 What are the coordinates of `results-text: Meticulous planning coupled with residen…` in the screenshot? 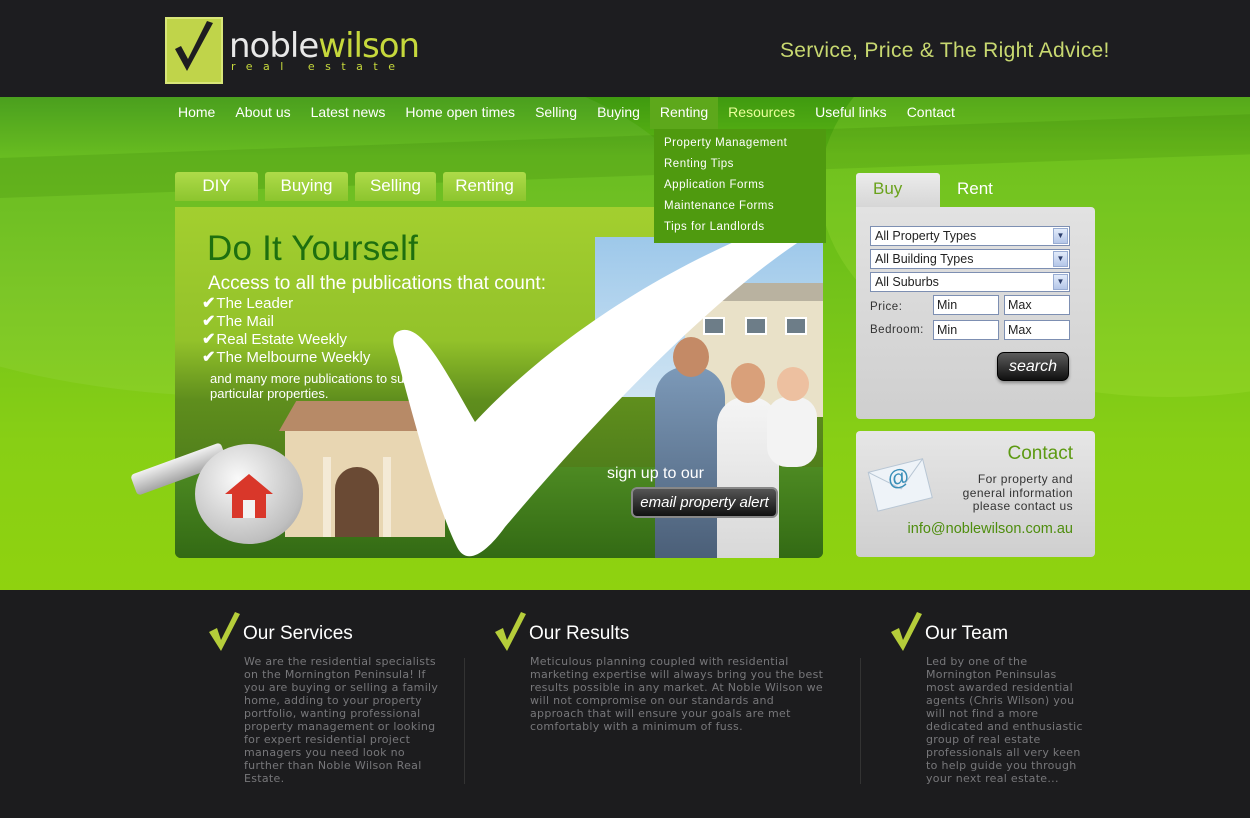 It's located at (677, 694).